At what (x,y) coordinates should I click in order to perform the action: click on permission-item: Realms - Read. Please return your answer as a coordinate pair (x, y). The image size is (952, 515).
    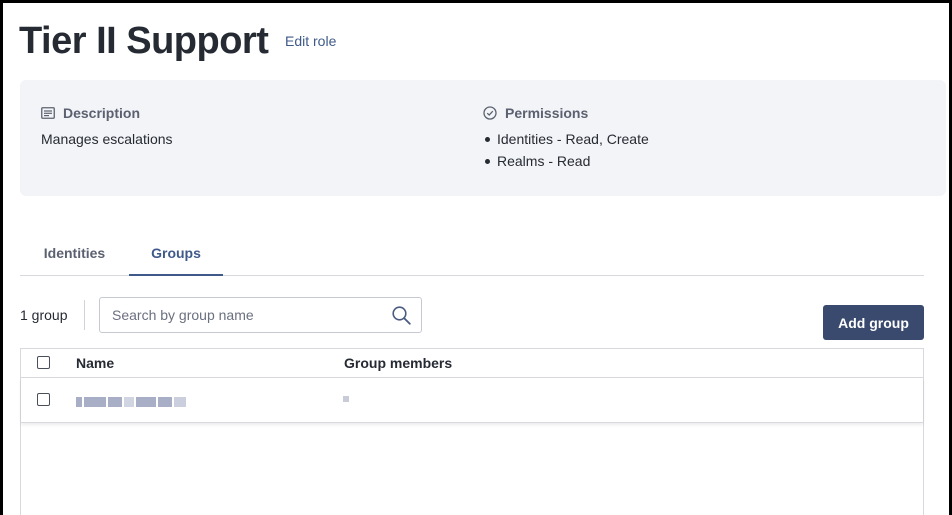
    Looking at the image, I should click on (566, 164).